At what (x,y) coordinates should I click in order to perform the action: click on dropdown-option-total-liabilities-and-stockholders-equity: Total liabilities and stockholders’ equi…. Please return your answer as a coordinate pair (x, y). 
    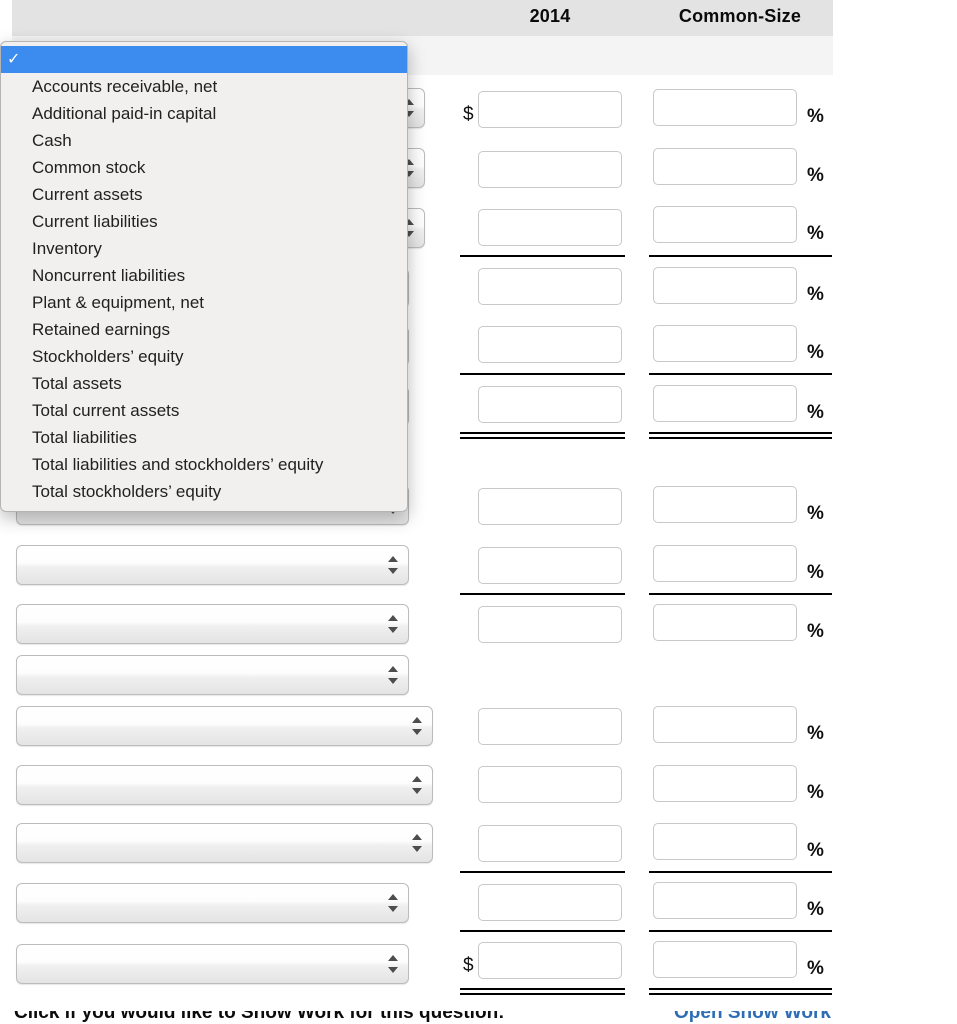
    Looking at the image, I should click on (204, 464).